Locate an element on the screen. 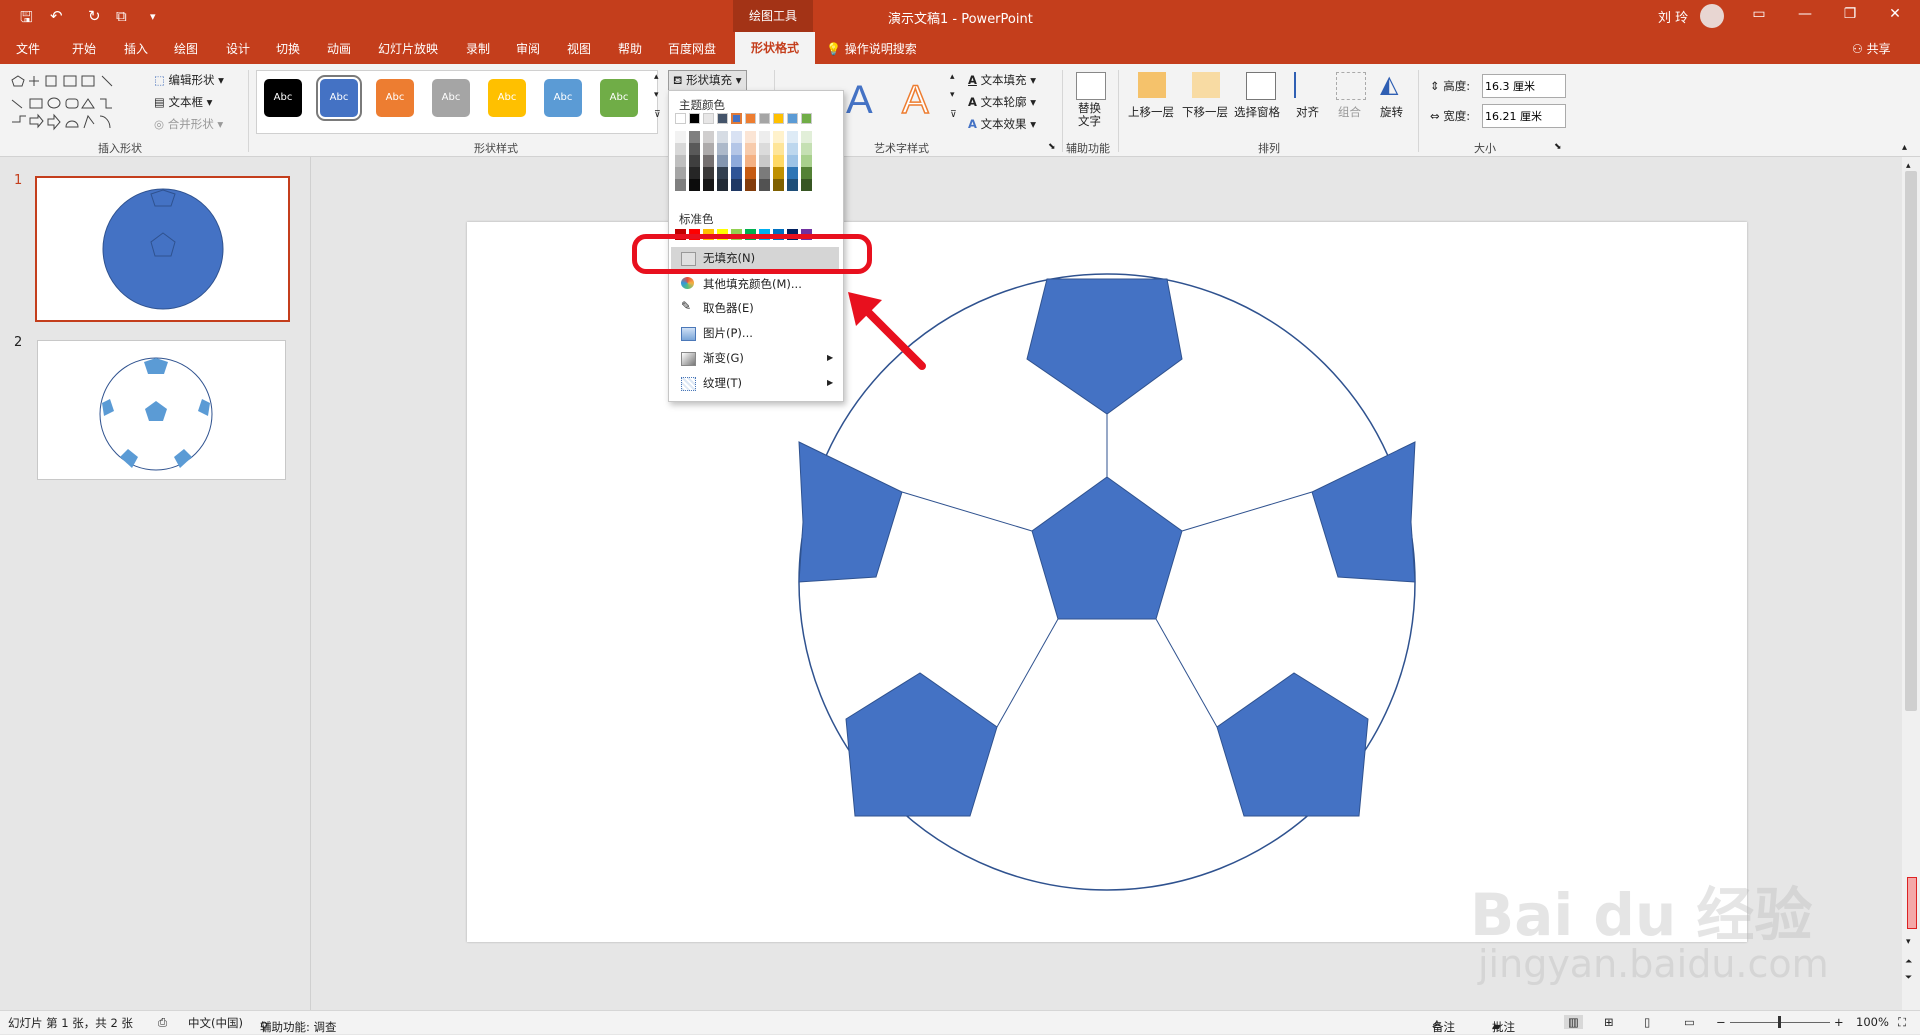 Image resolution: width=1920 pixels, height=1035 pixels. align-button: 对齐 is located at coordinates (1307, 112).